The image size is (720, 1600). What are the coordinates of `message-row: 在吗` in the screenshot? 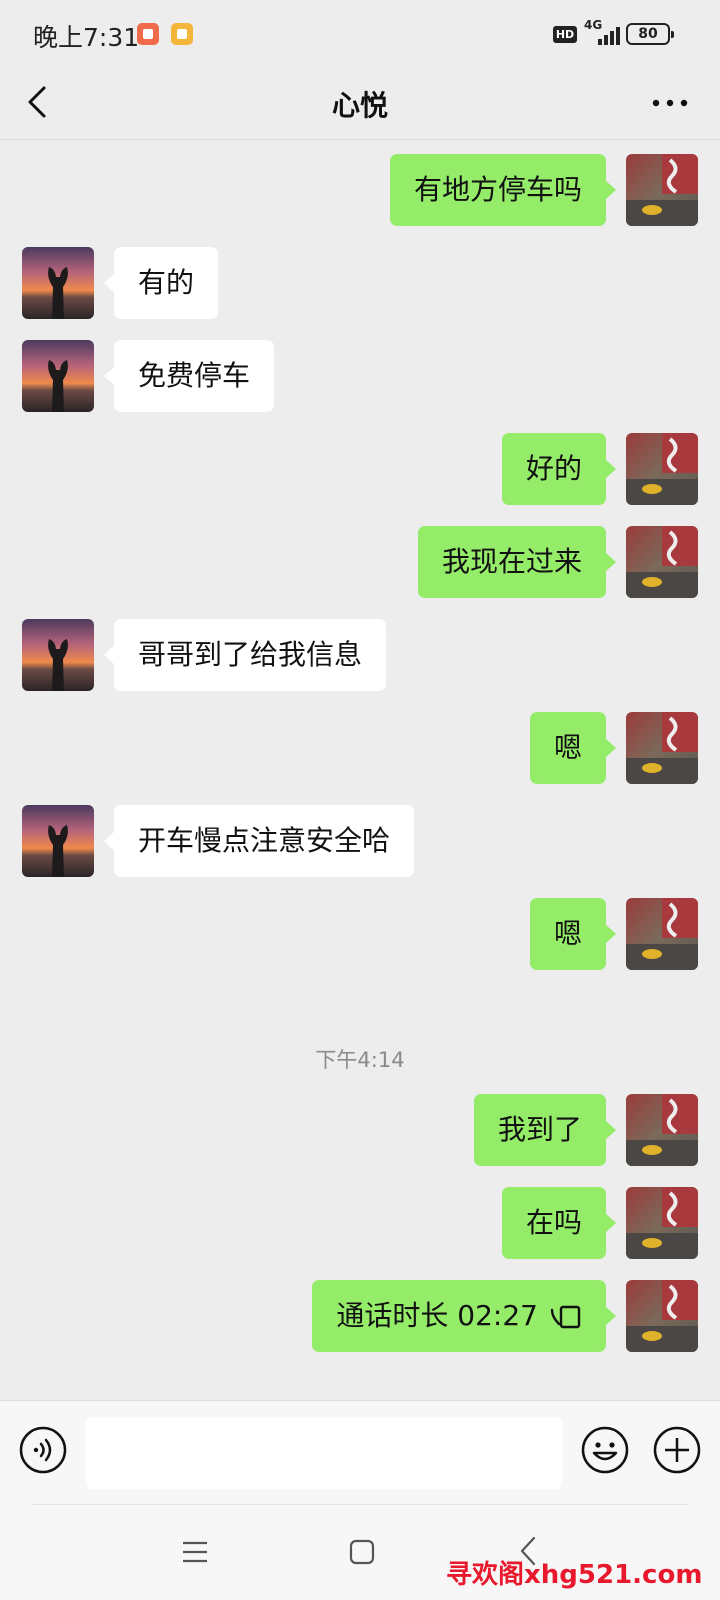 It's located at (360, 1223).